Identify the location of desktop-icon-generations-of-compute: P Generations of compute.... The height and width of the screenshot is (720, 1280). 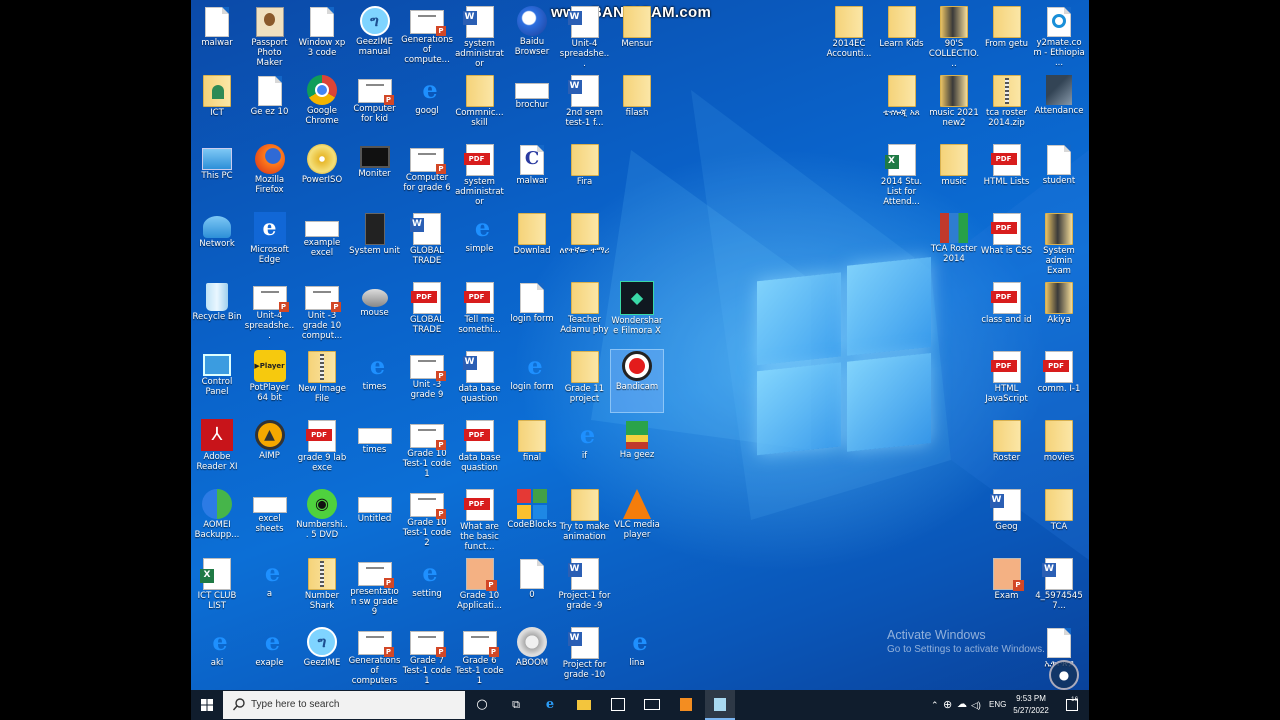
(427, 36).